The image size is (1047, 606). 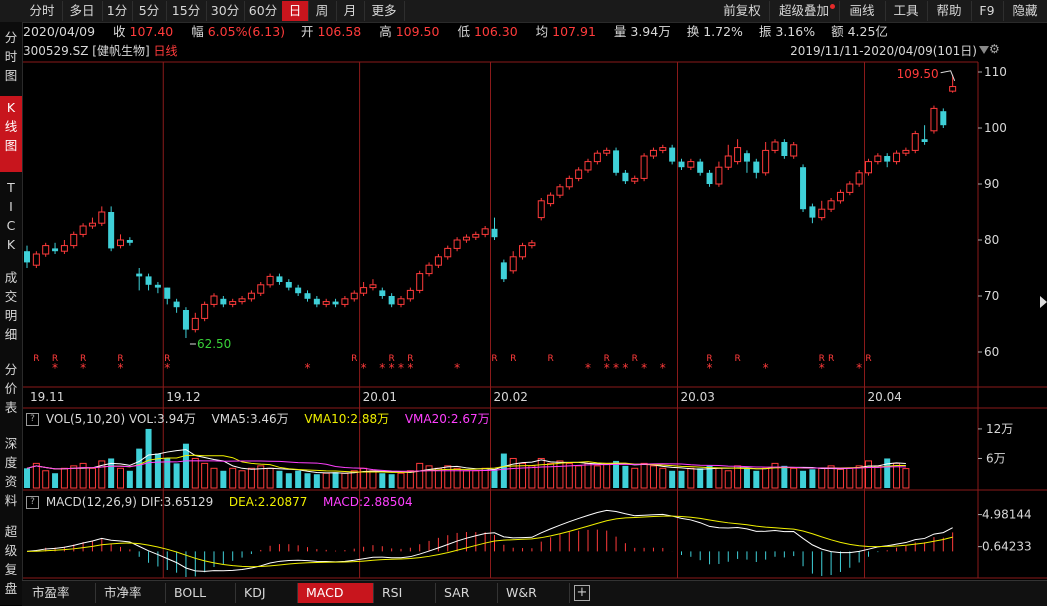 I want to click on indicator-tab-1: 市净率, so click(x=131, y=593).